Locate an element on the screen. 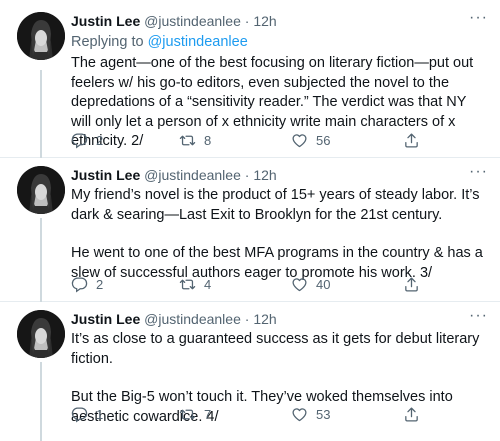 This screenshot has width=500, height=441. tweet-actions: 2 4 40 is located at coordinates (251, 285).